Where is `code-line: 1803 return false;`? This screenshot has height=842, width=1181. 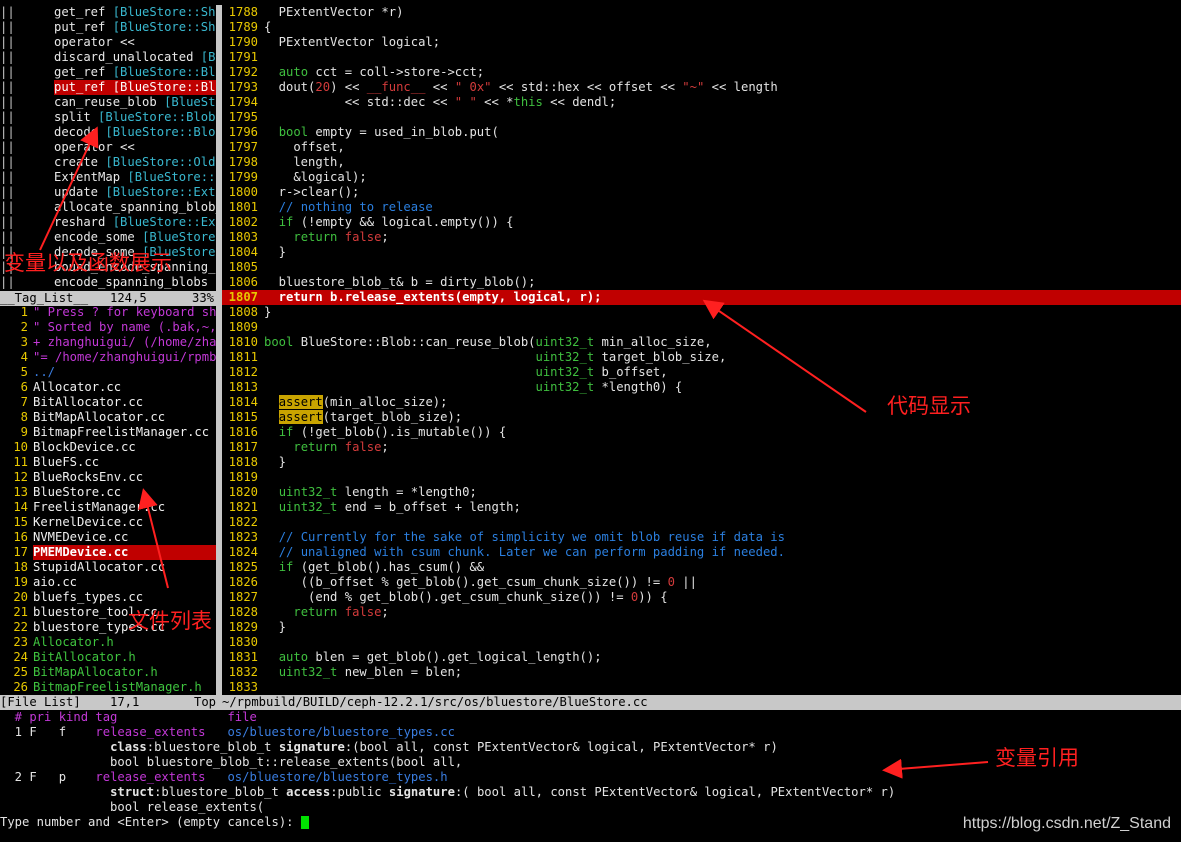 code-line: 1803 return false; is located at coordinates (701, 237).